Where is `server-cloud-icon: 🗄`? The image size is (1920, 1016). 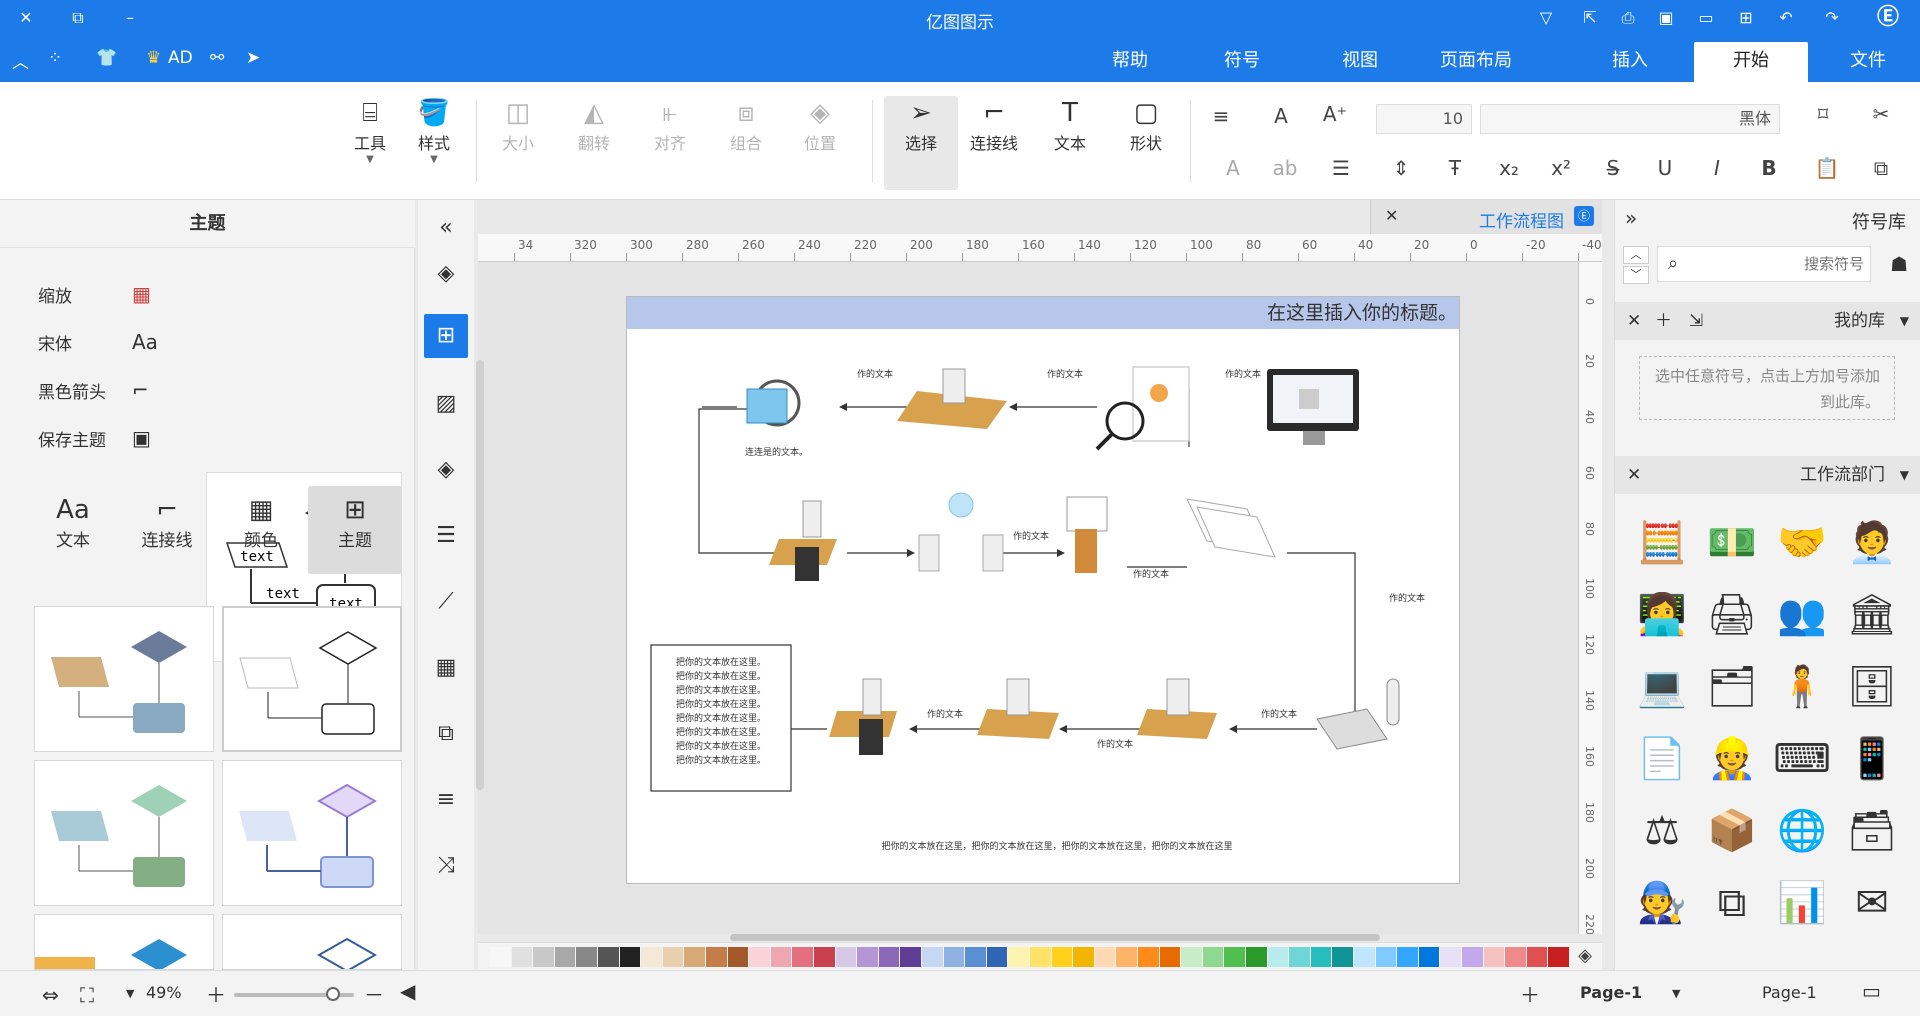
server-cloud-icon: 🗄 is located at coordinates (1872, 687).